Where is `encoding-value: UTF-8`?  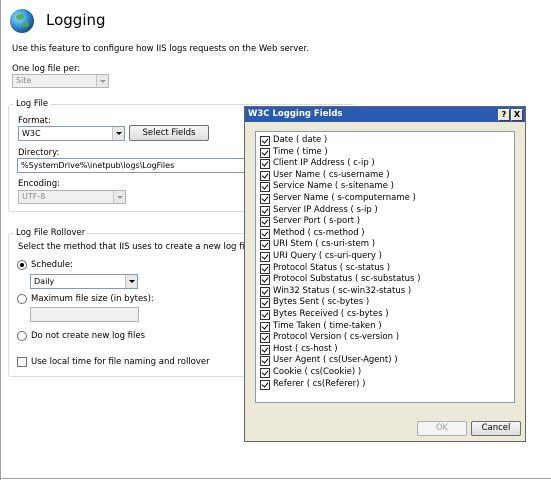
encoding-value: UTF-8 is located at coordinates (34, 196).